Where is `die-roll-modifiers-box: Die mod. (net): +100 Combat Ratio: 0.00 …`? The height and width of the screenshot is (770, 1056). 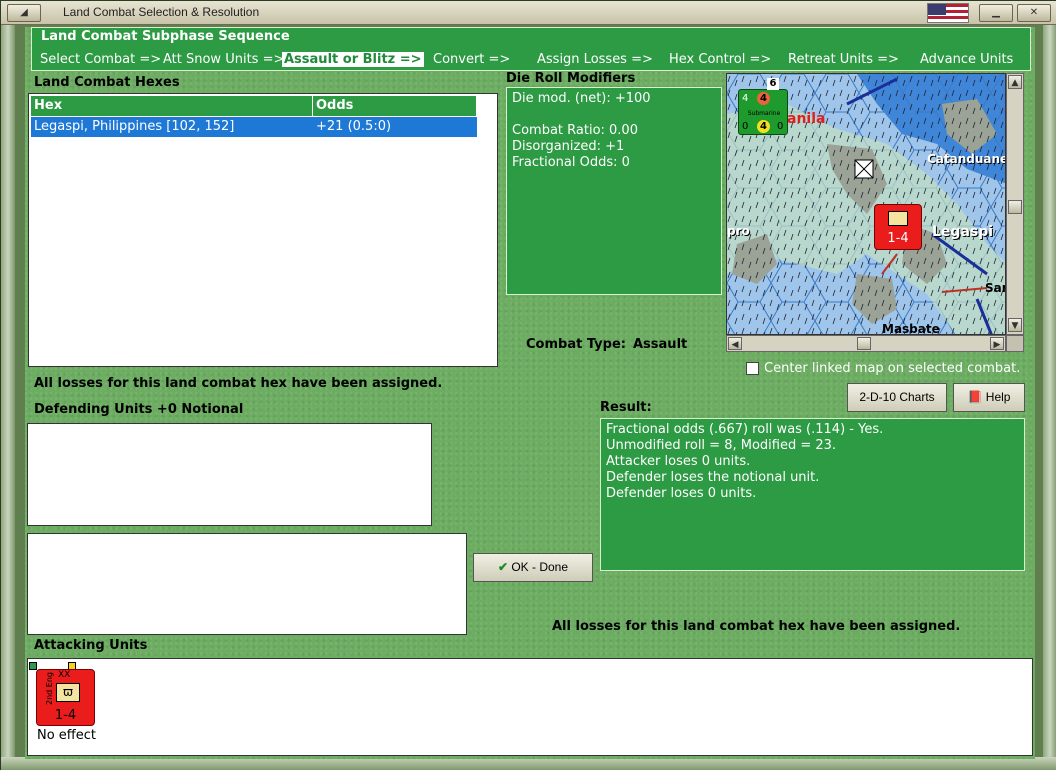
die-roll-modifiers-box: Die mod. (net): +100 Combat Ratio: 0.00 … is located at coordinates (614, 191).